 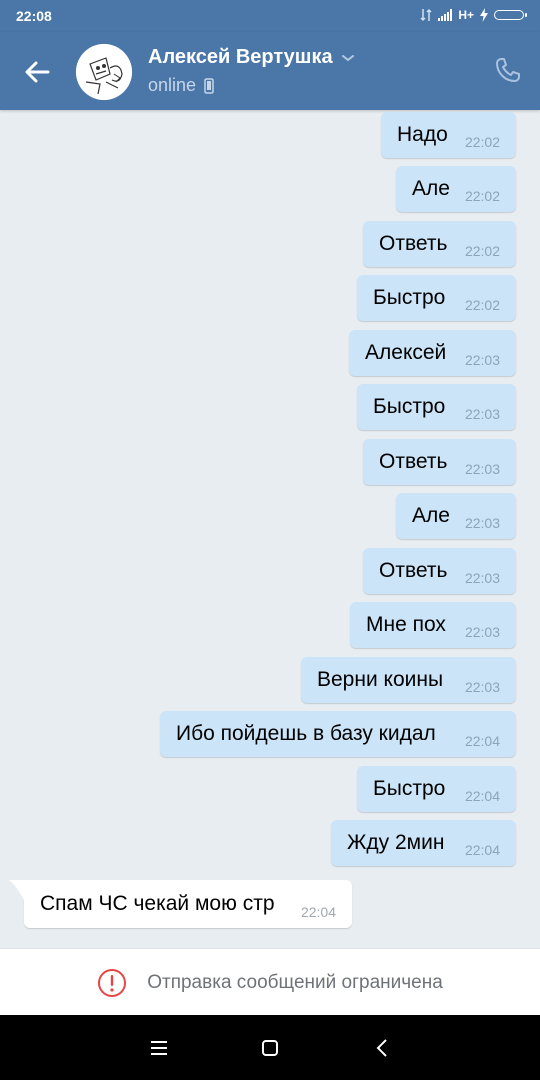 I want to click on message-text: Спам ЧС чекай мою стр, so click(x=157, y=903).